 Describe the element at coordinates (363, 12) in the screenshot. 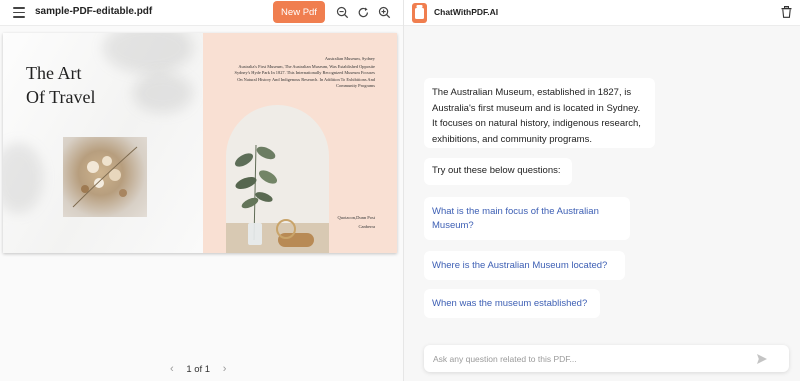

I see `rotate-icon` at that location.